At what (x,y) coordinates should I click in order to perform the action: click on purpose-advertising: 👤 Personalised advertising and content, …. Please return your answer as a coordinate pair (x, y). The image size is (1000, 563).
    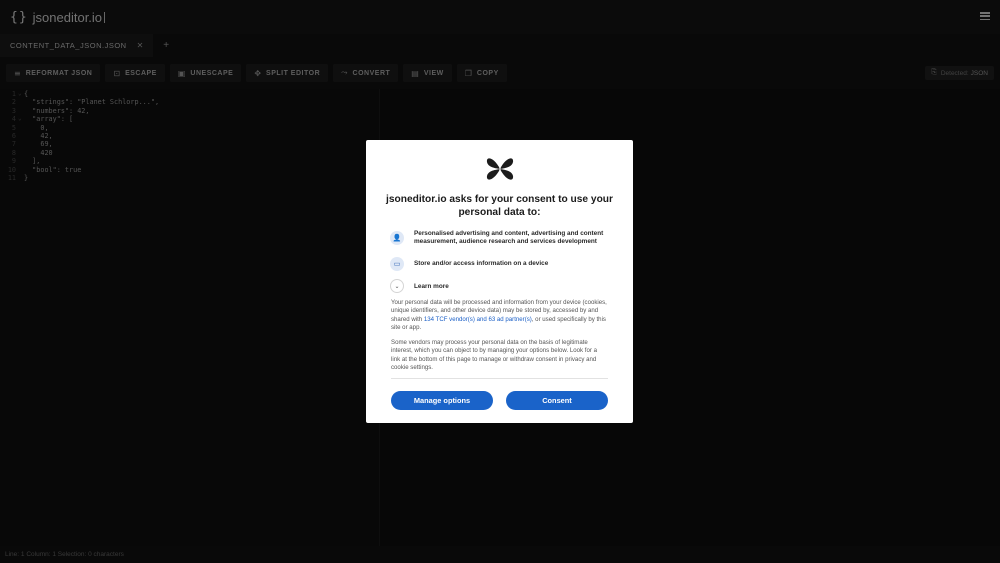
    Looking at the image, I should click on (500, 238).